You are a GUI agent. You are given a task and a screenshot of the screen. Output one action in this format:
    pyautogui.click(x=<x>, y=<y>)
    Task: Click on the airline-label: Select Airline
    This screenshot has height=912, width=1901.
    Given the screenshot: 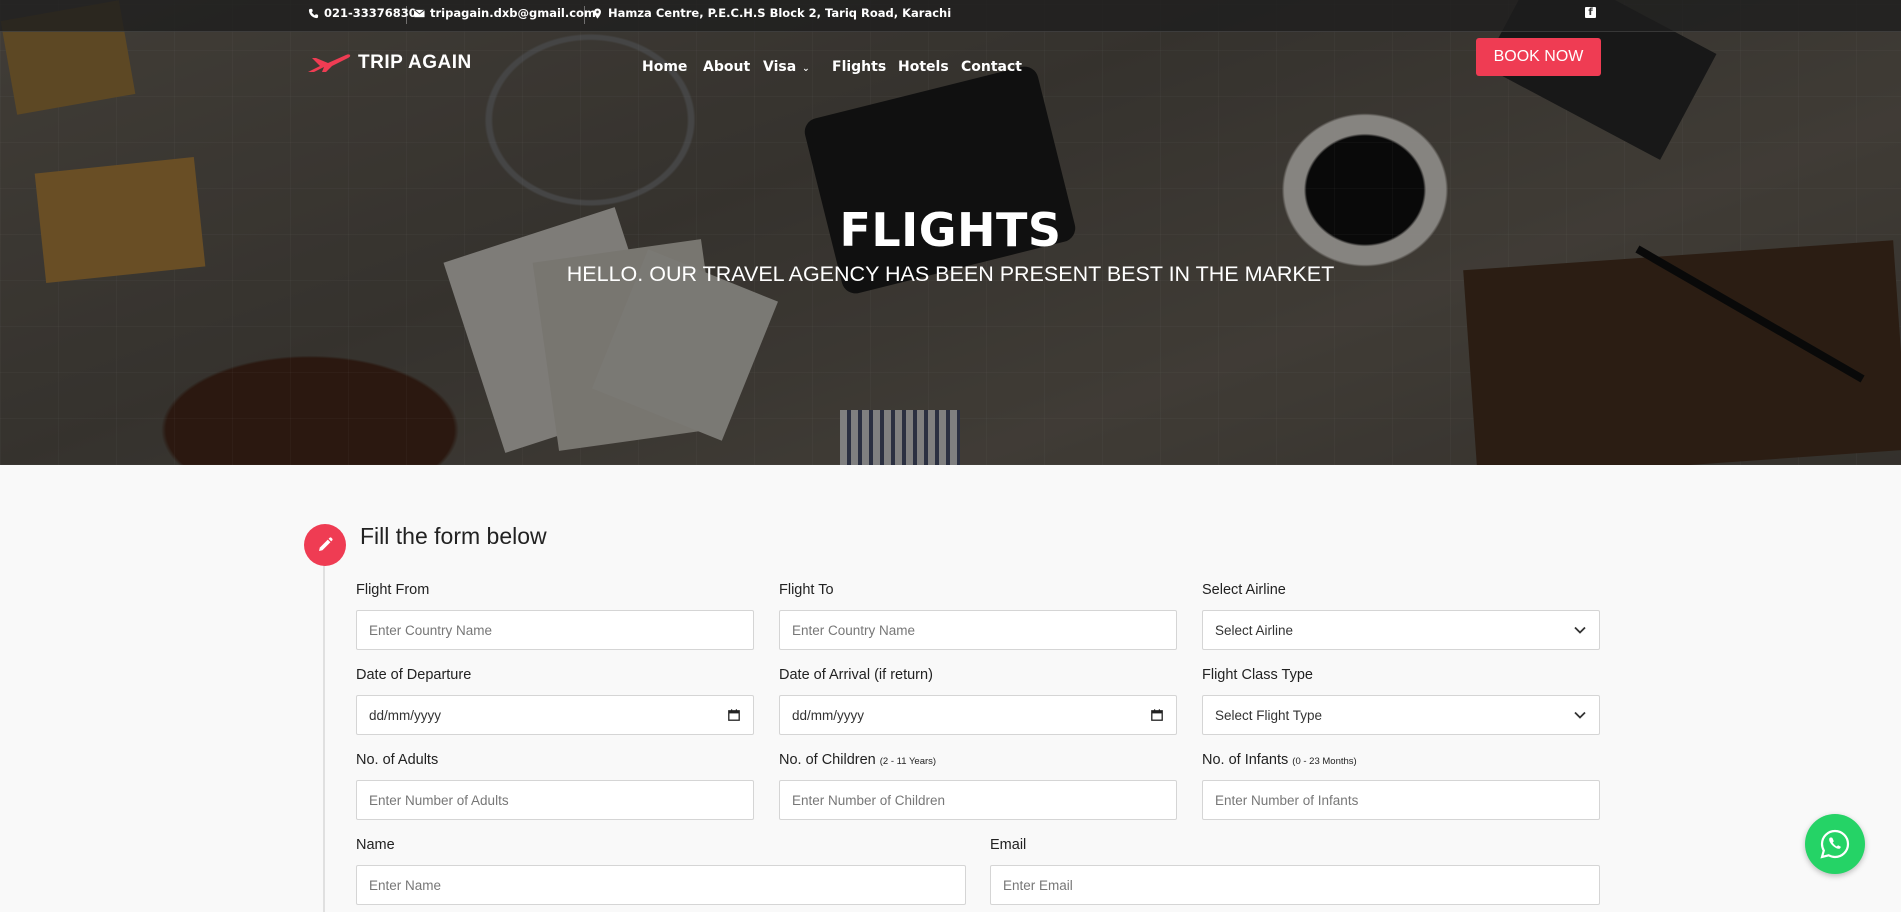 What is the action you would take?
    pyautogui.click(x=1244, y=590)
    